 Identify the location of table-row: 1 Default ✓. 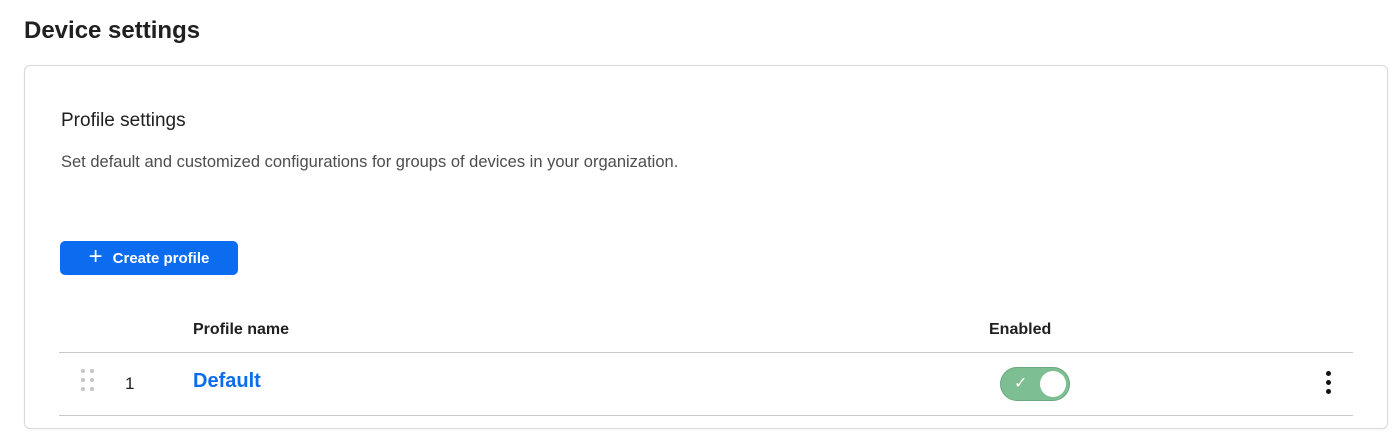
(706, 384).